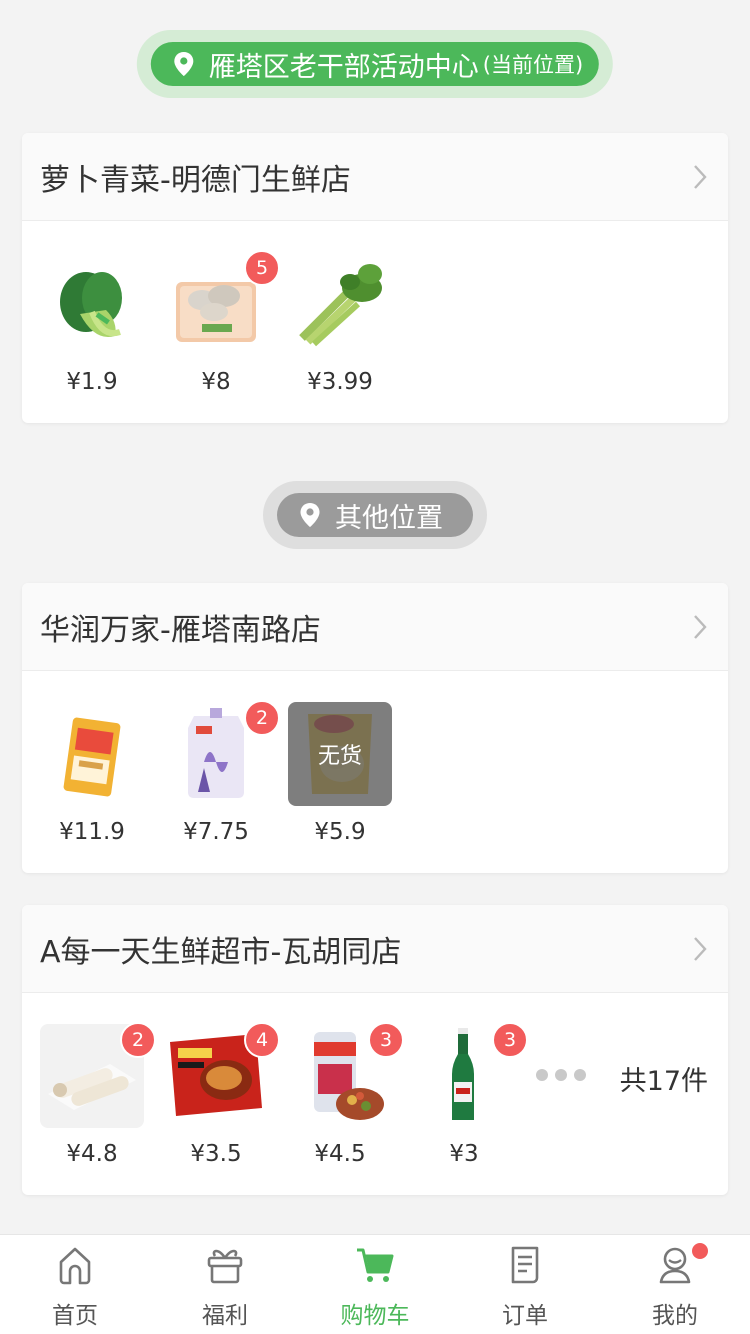 This screenshot has height=1334, width=750. I want to click on store-name: 萝卜青菜-明德门生鲜店, so click(195, 180).